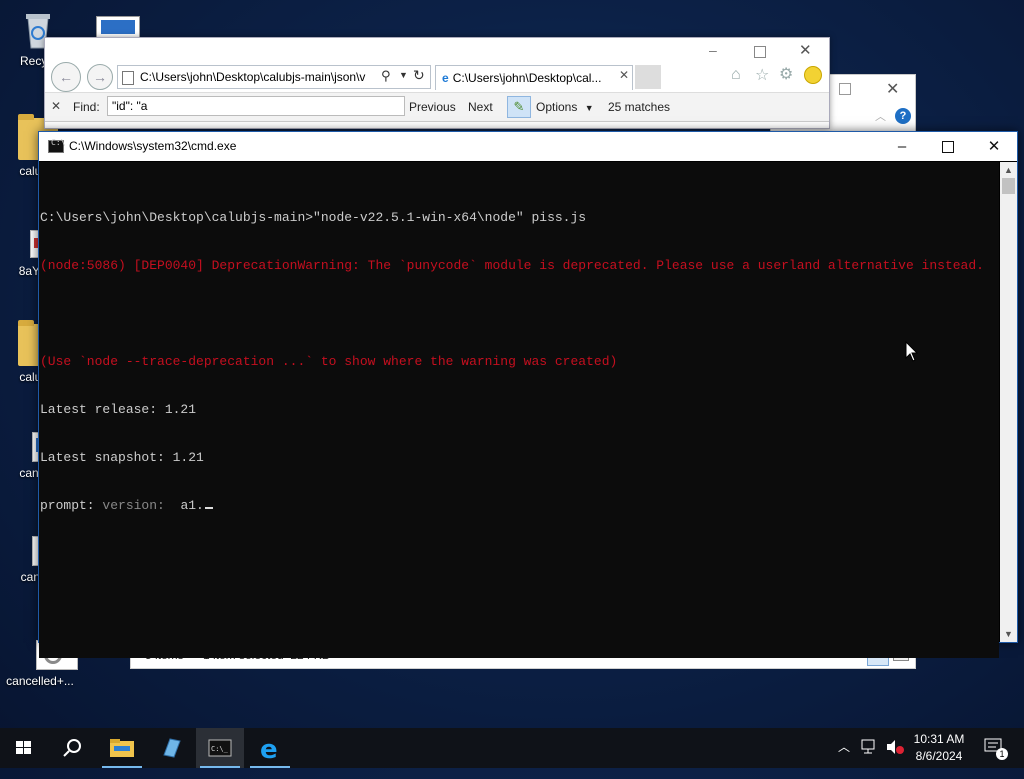 Image resolution: width=1024 pixels, height=779 pixels. Describe the element at coordinates (100, 77) in the screenshot. I see `forward-button: →` at that location.